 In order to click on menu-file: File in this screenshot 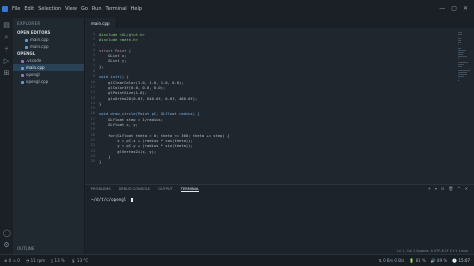, I will do `click(16, 9)`.